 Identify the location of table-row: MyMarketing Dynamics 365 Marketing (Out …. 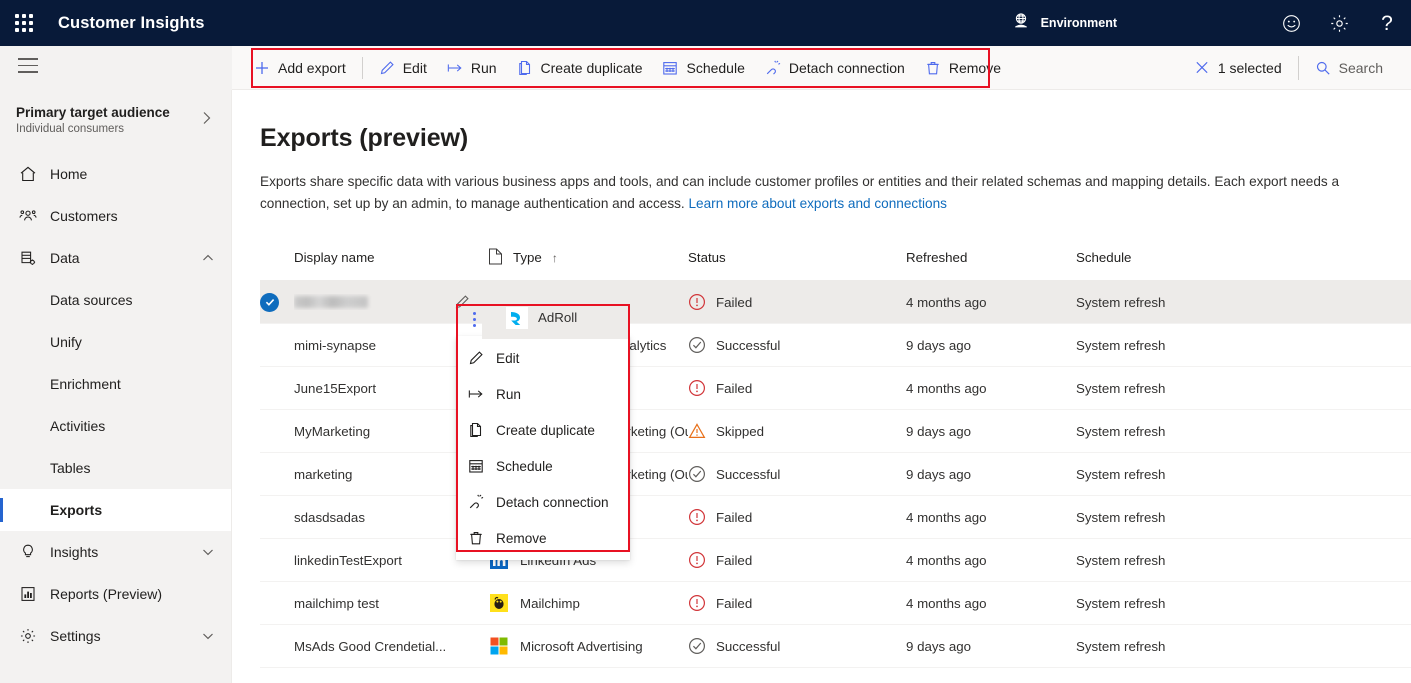
(835, 431).